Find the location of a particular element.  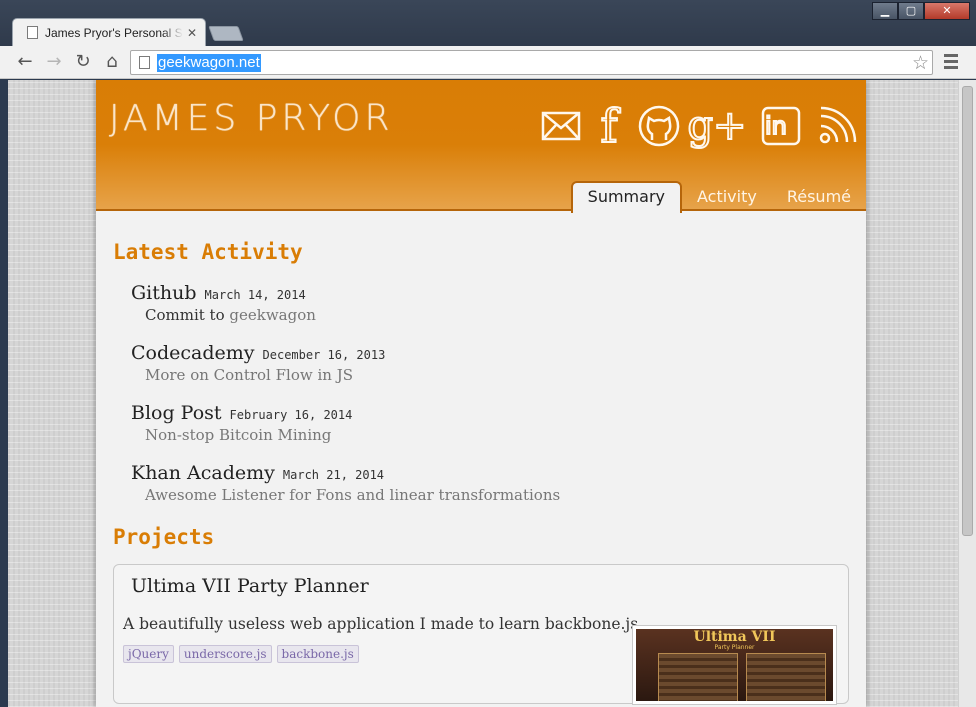

projects-heading: Projects is located at coordinates (164, 537).